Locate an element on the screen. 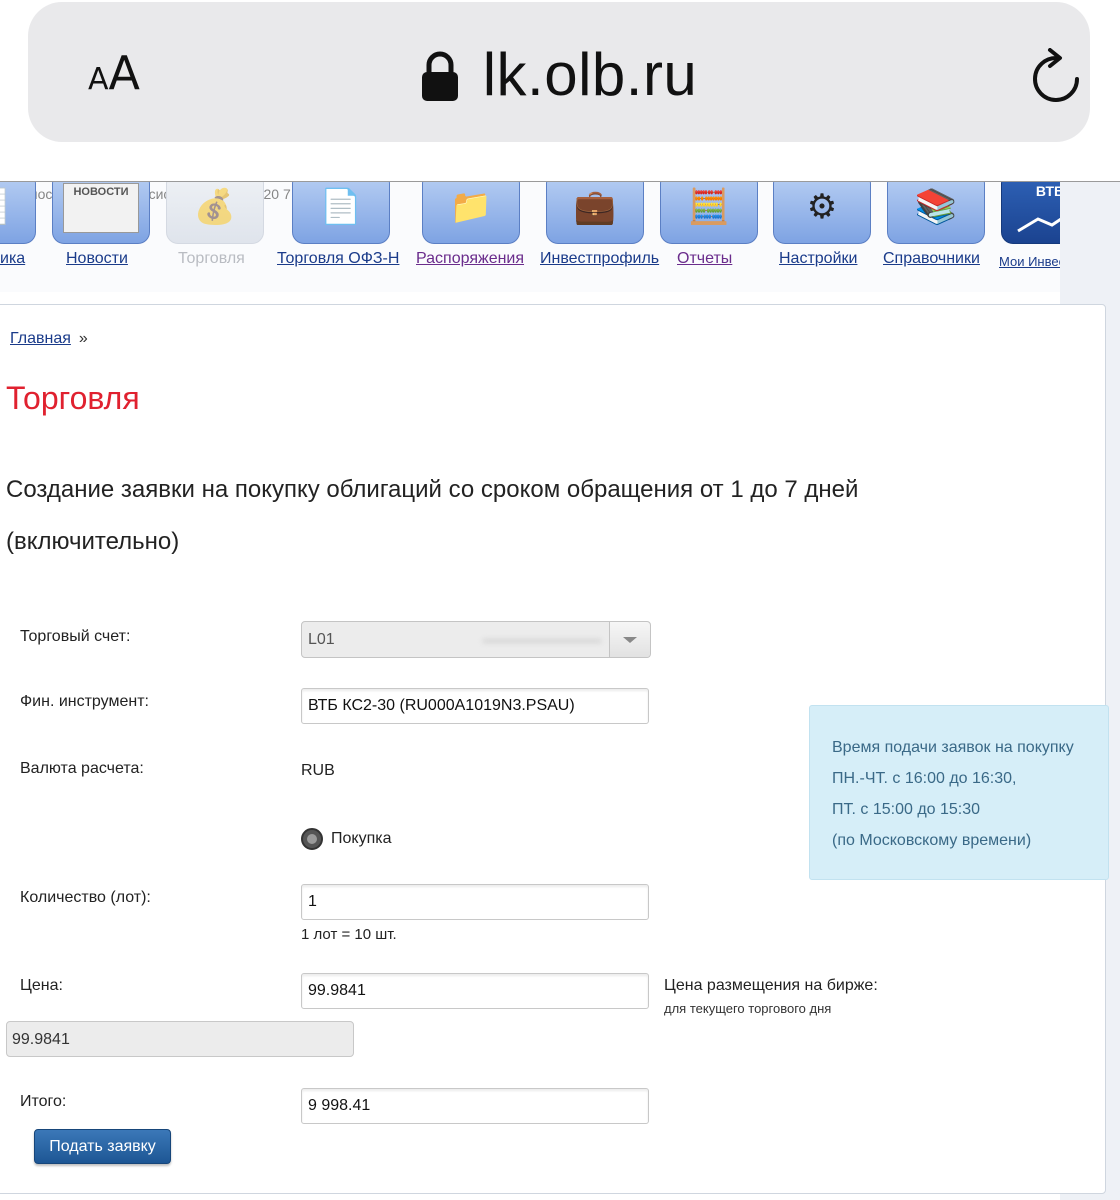 This screenshot has width=1120, height=1200. nav-label-my-investments: Мои Инвестиции is located at coordinates (1029, 261).